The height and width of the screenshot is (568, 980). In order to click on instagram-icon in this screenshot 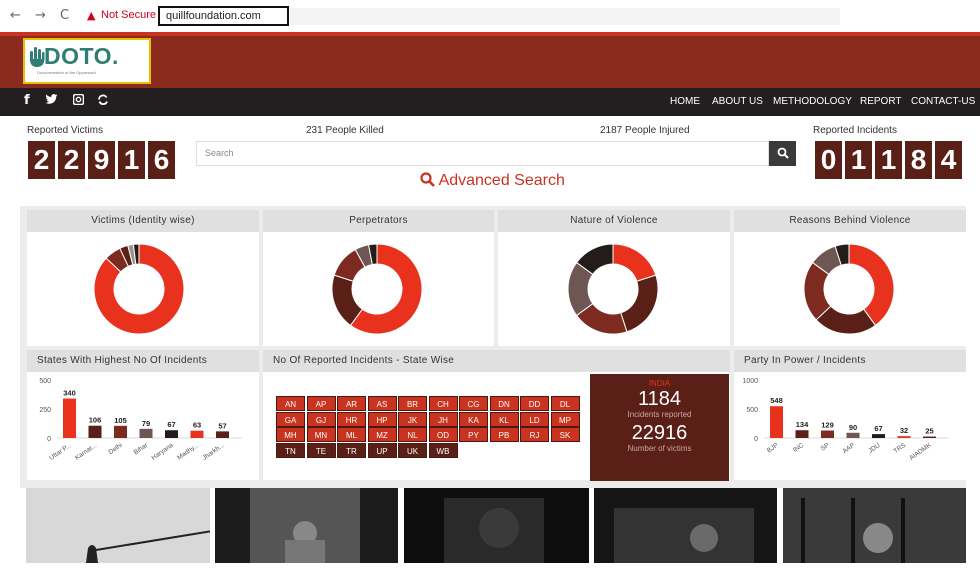, I will do `click(78, 101)`.